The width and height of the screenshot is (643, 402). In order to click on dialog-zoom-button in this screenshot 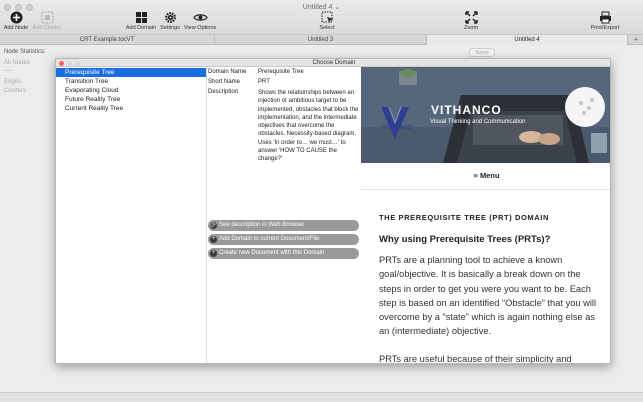, I will do `click(77, 63)`.